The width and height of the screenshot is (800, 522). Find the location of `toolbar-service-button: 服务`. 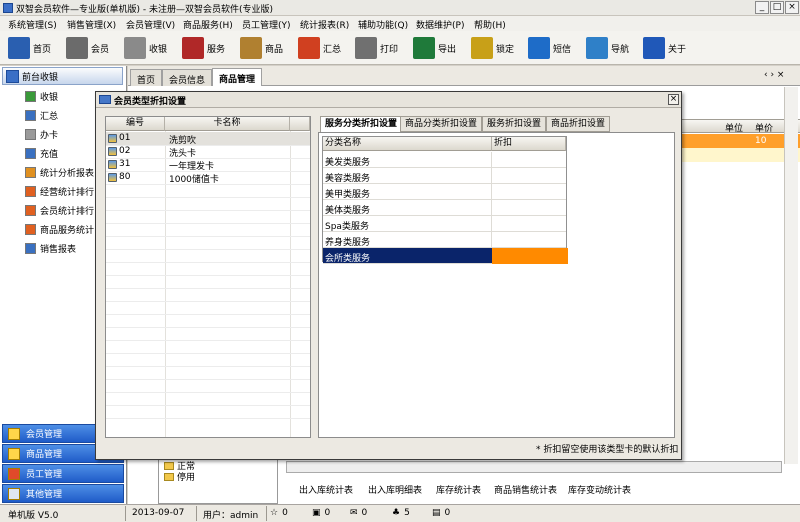

toolbar-service-button: 服务 is located at coordinates (203, 48).